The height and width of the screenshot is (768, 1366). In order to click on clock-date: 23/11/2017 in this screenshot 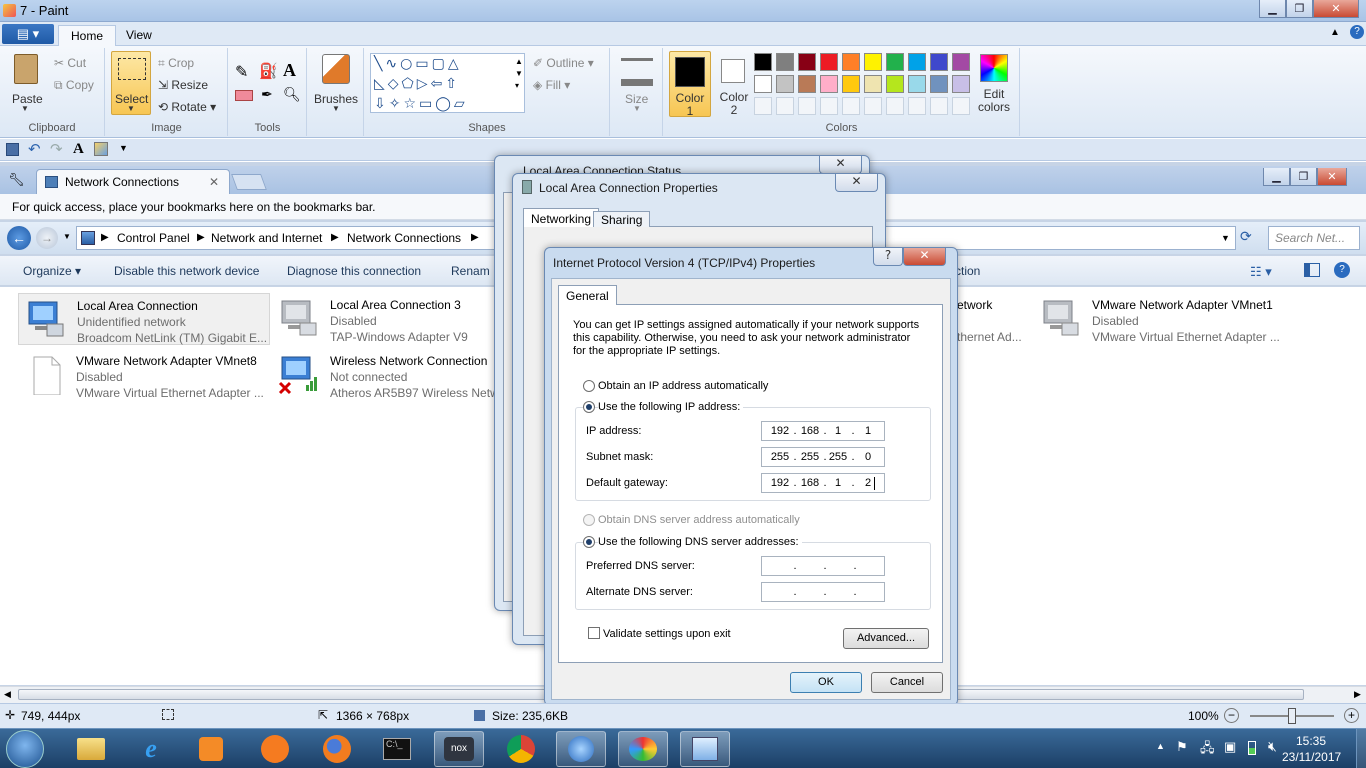, I will do `click(1311, 757)`.